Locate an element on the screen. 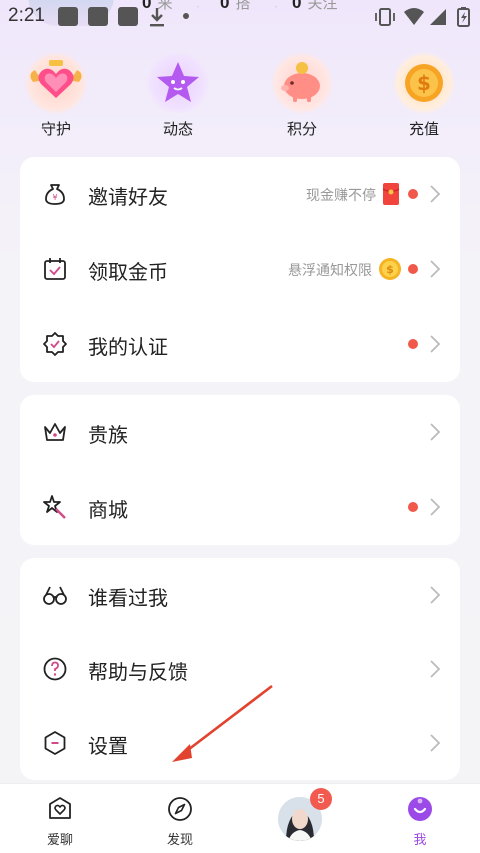 The height and width of the screenshot is (853, 480). wifi-icon is located at coordinates (414, 16).